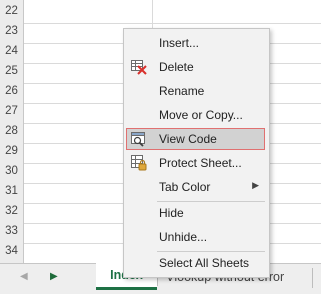 The height and width of the screenshot is (294, 321). Describe the element at coordinates (204, 263) in the screenshot. I see `menu-item-label: Select All Sheets` at that location.